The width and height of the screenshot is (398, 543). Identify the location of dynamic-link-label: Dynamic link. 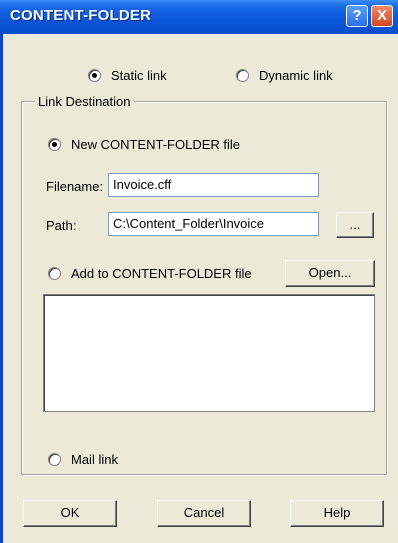
(296, 75).